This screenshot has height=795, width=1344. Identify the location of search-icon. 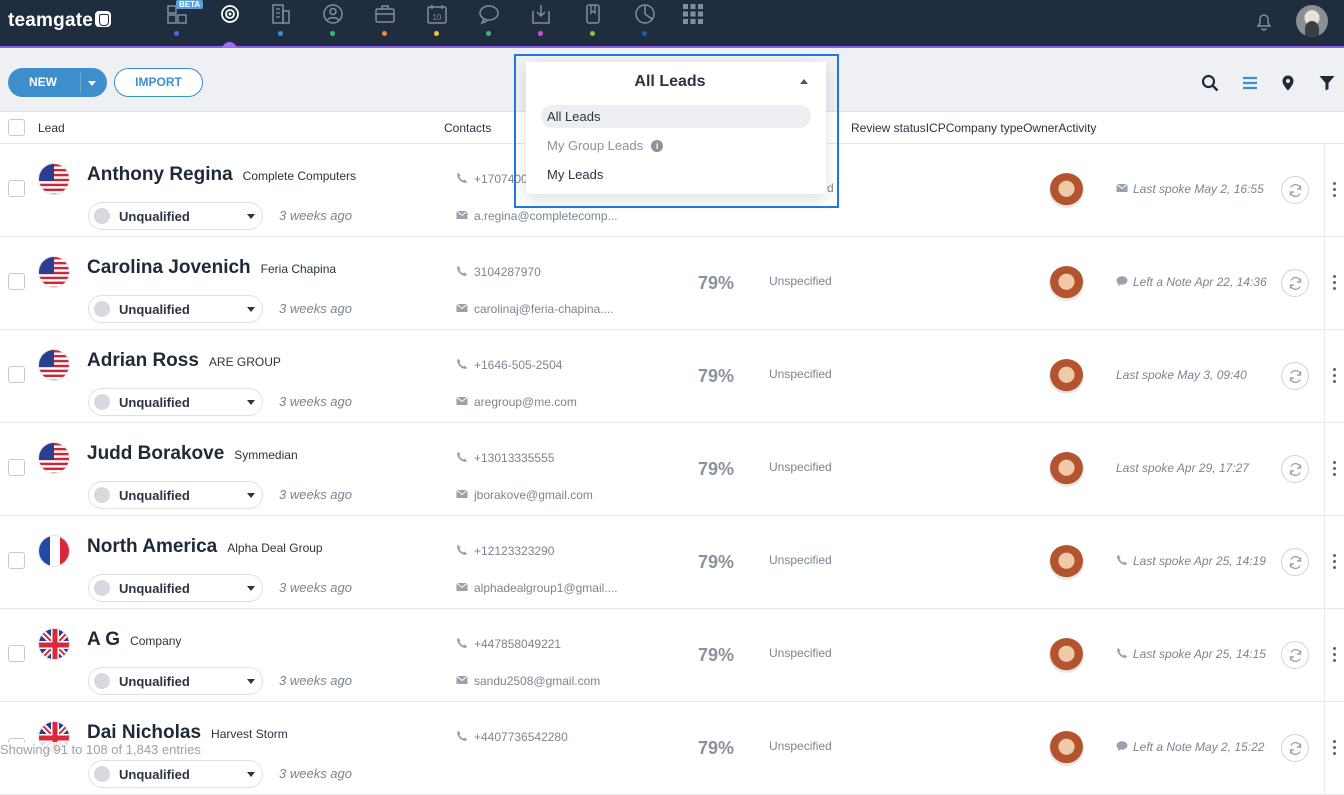
(1210, 83).